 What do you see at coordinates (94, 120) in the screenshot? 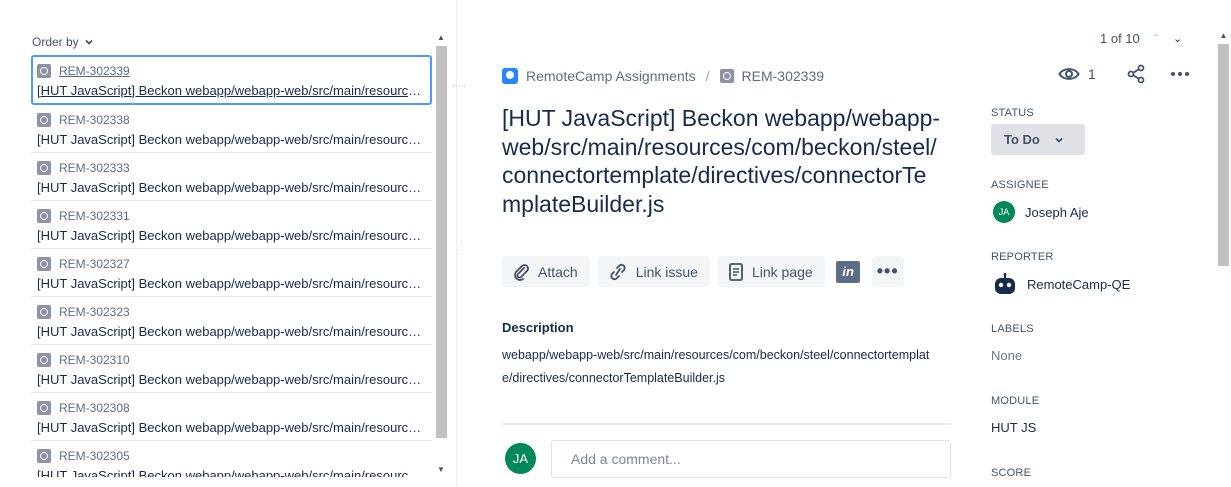
I see `issue-key: REM-302338` at bounding box center [94, 120].